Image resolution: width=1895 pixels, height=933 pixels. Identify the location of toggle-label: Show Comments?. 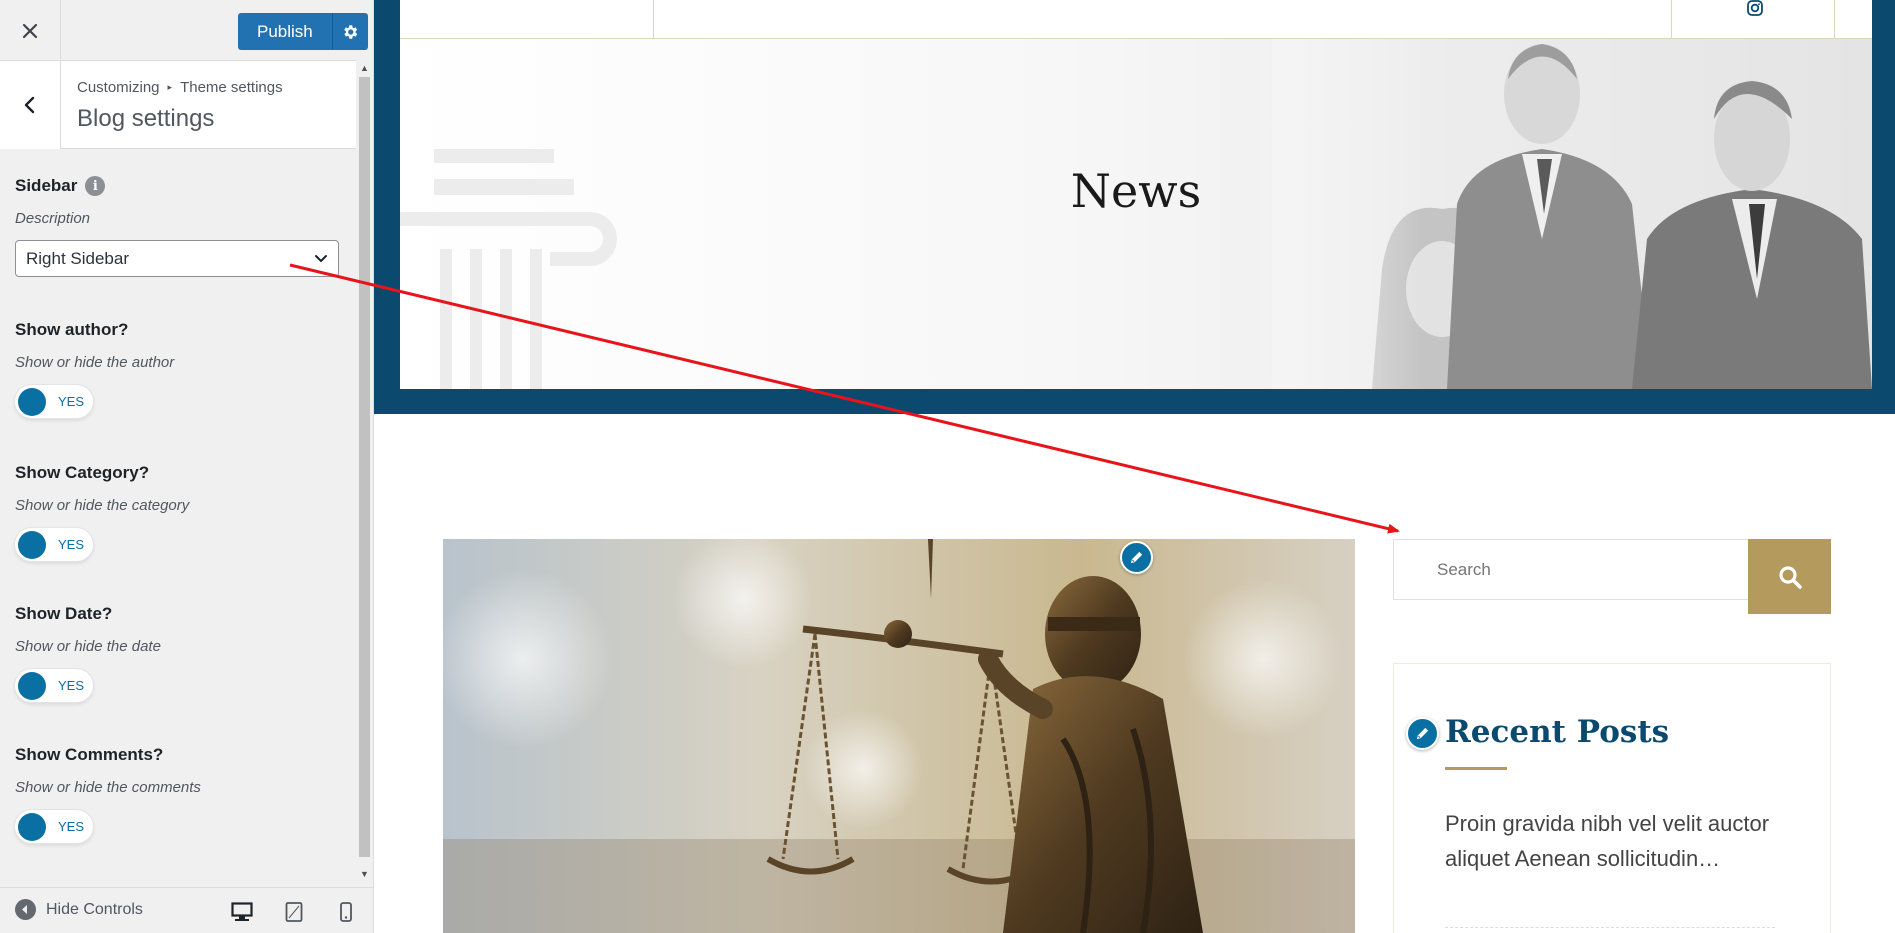
(89, 754).